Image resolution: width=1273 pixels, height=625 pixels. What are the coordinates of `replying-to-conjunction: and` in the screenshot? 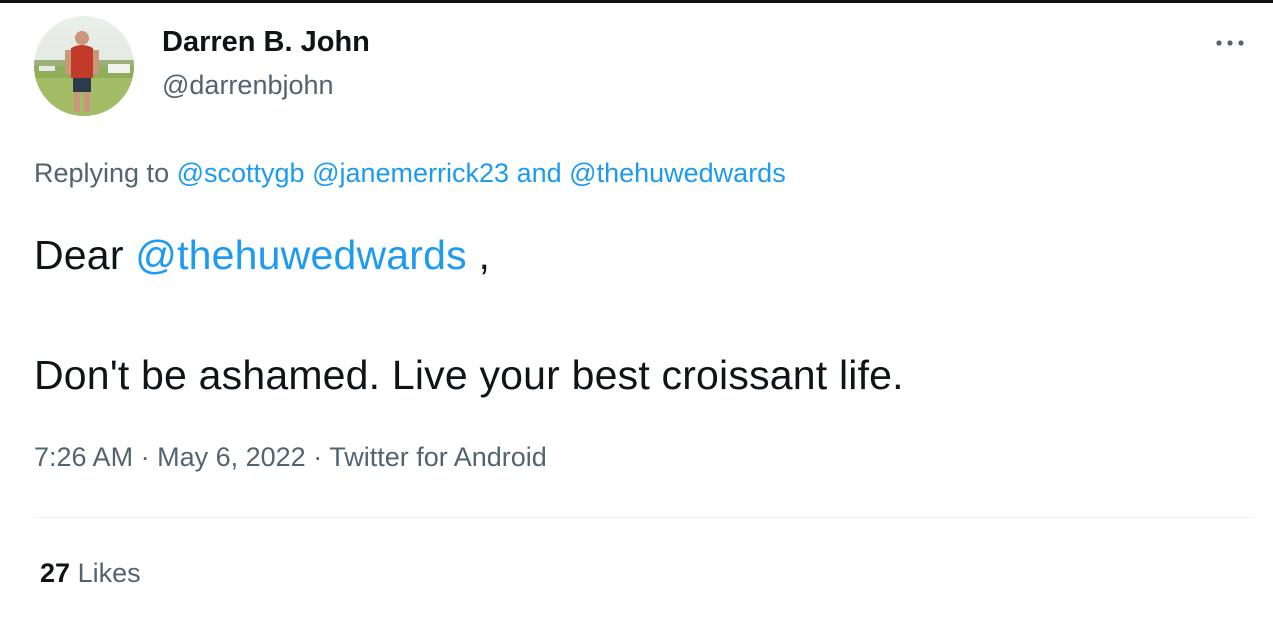 It's located at (539, 173).